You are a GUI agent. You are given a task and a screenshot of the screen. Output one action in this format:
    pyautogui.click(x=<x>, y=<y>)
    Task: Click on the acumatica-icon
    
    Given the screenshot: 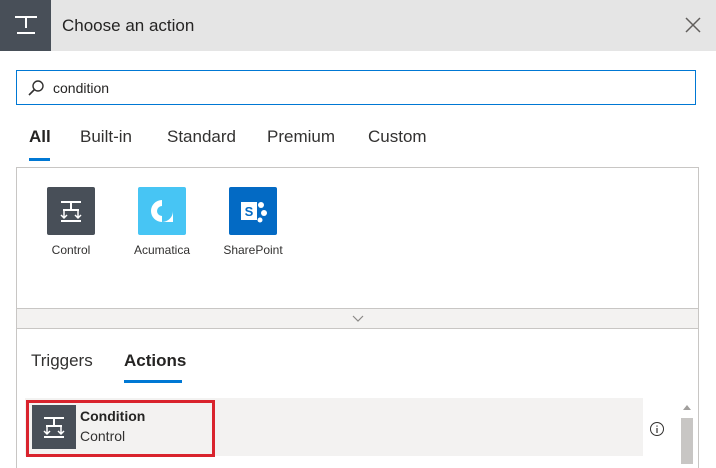 What is the action you would take?
    pyautogui.click(x=162, y=211)
    